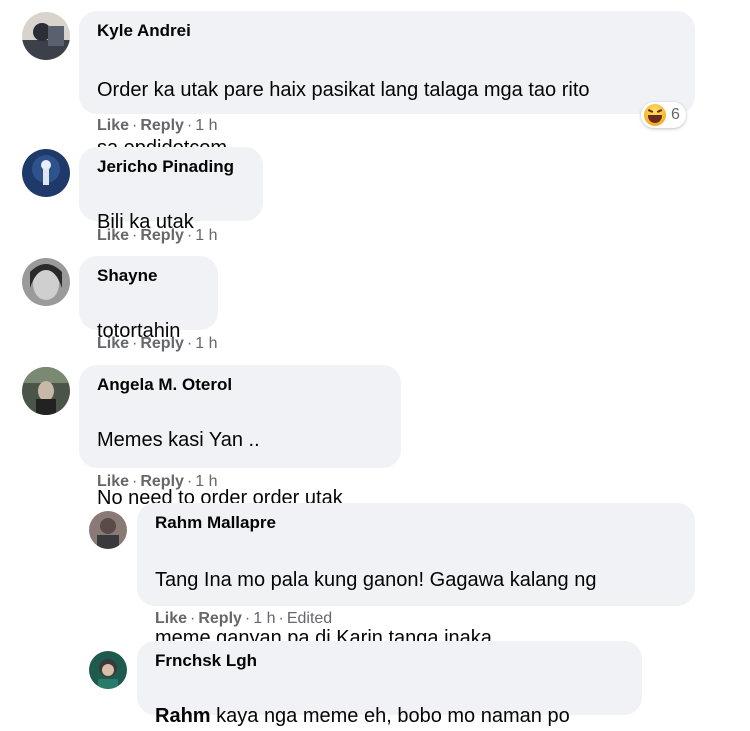  I want to click on comment-author: Kyle Andrei, so click(389, 31).